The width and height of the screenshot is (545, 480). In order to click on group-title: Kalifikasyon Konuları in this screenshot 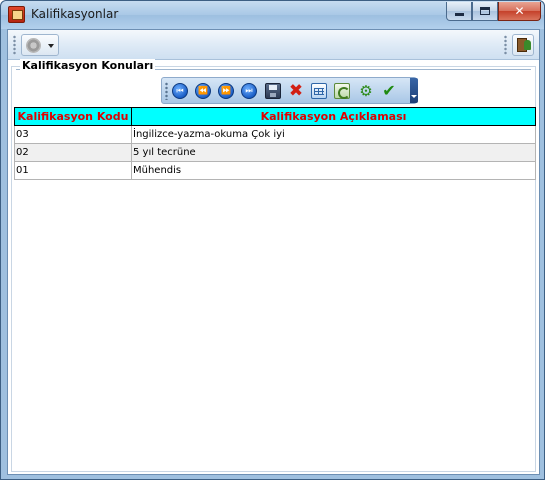, I will do `click(88, 65)`.